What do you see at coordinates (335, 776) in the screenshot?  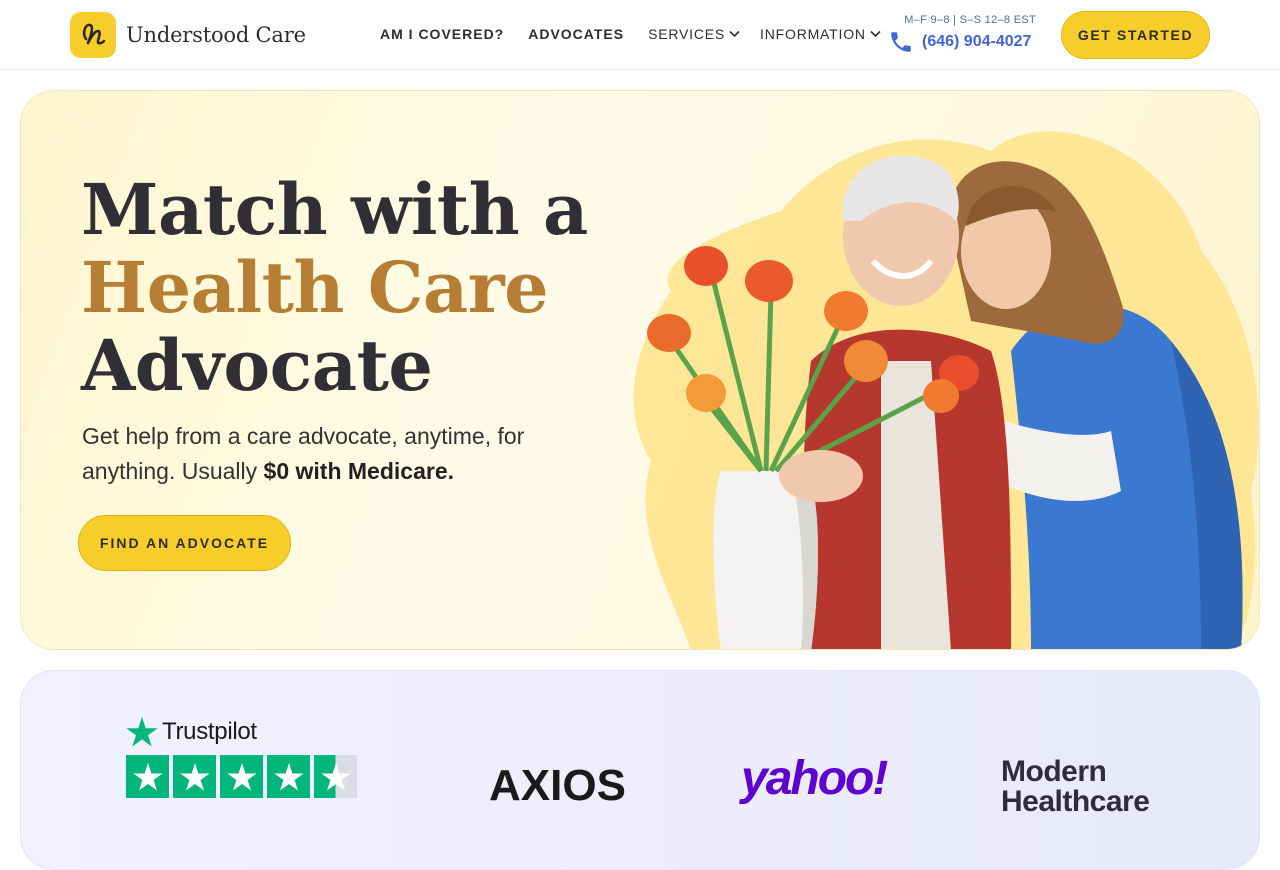 I see `rating-half-star-icon` at bounding box center [335, 776].